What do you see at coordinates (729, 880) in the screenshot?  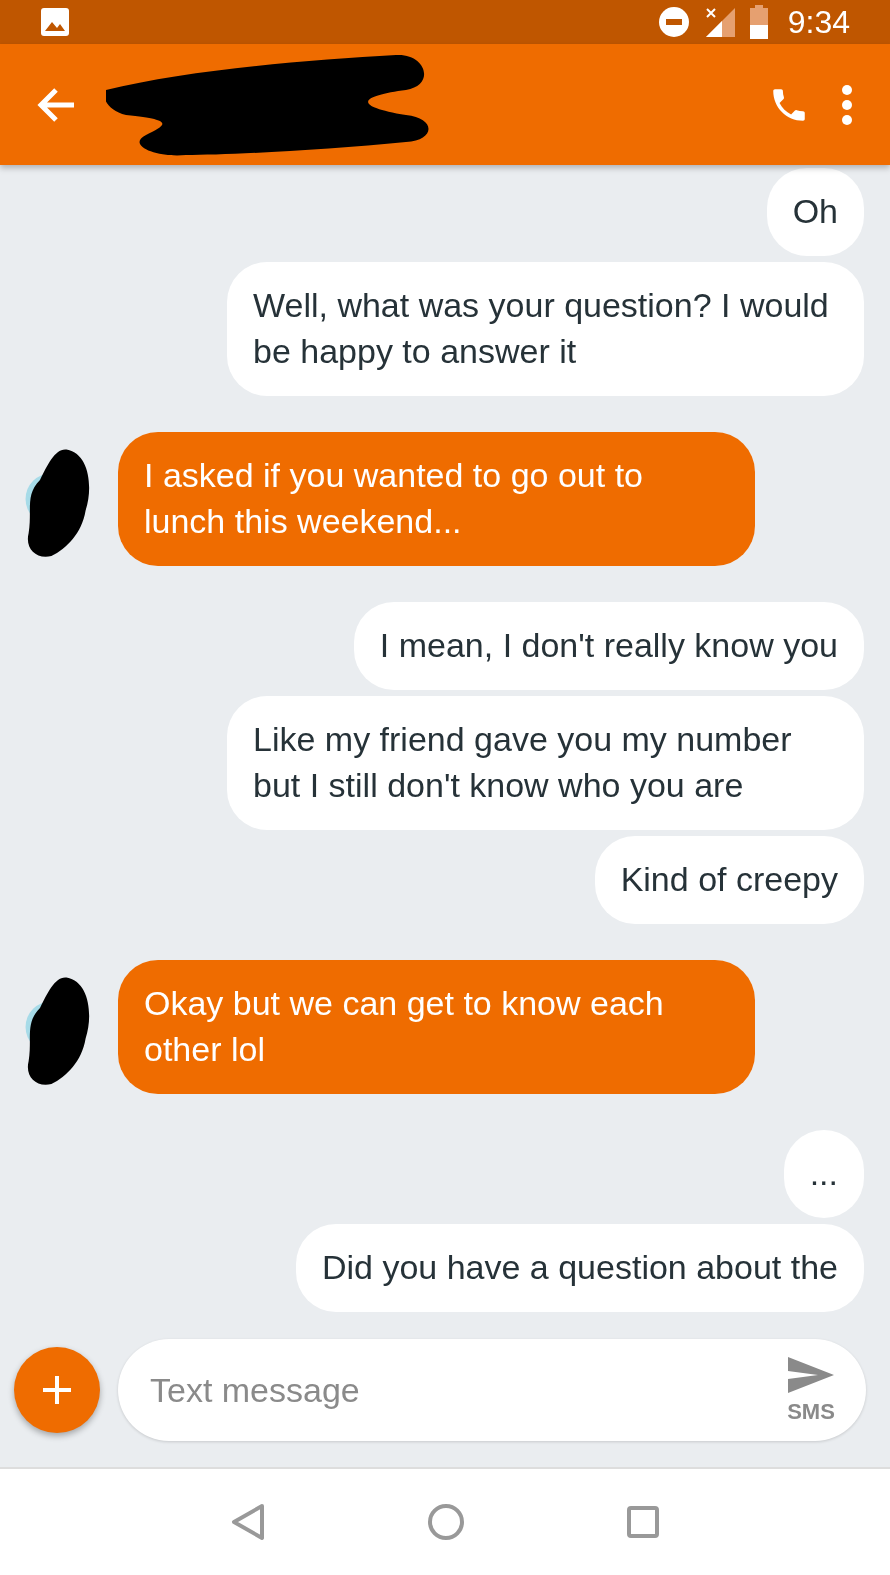 I see `message-bubble: Kind of creepy` at bounding box center [729, 880].